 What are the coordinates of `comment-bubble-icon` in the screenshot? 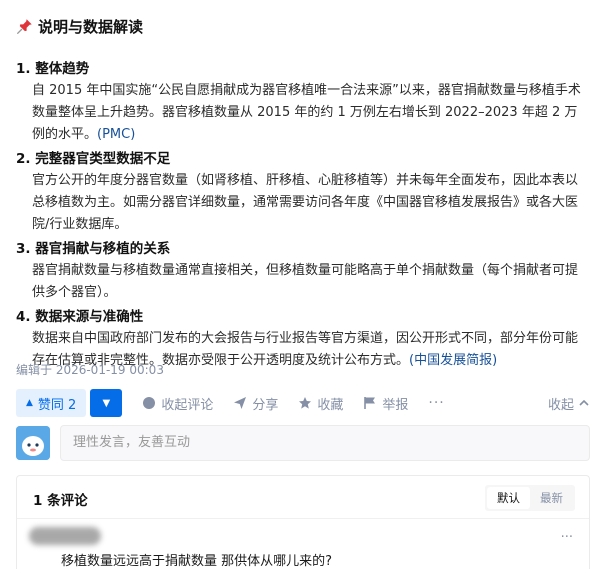 It's located at (149, 403).